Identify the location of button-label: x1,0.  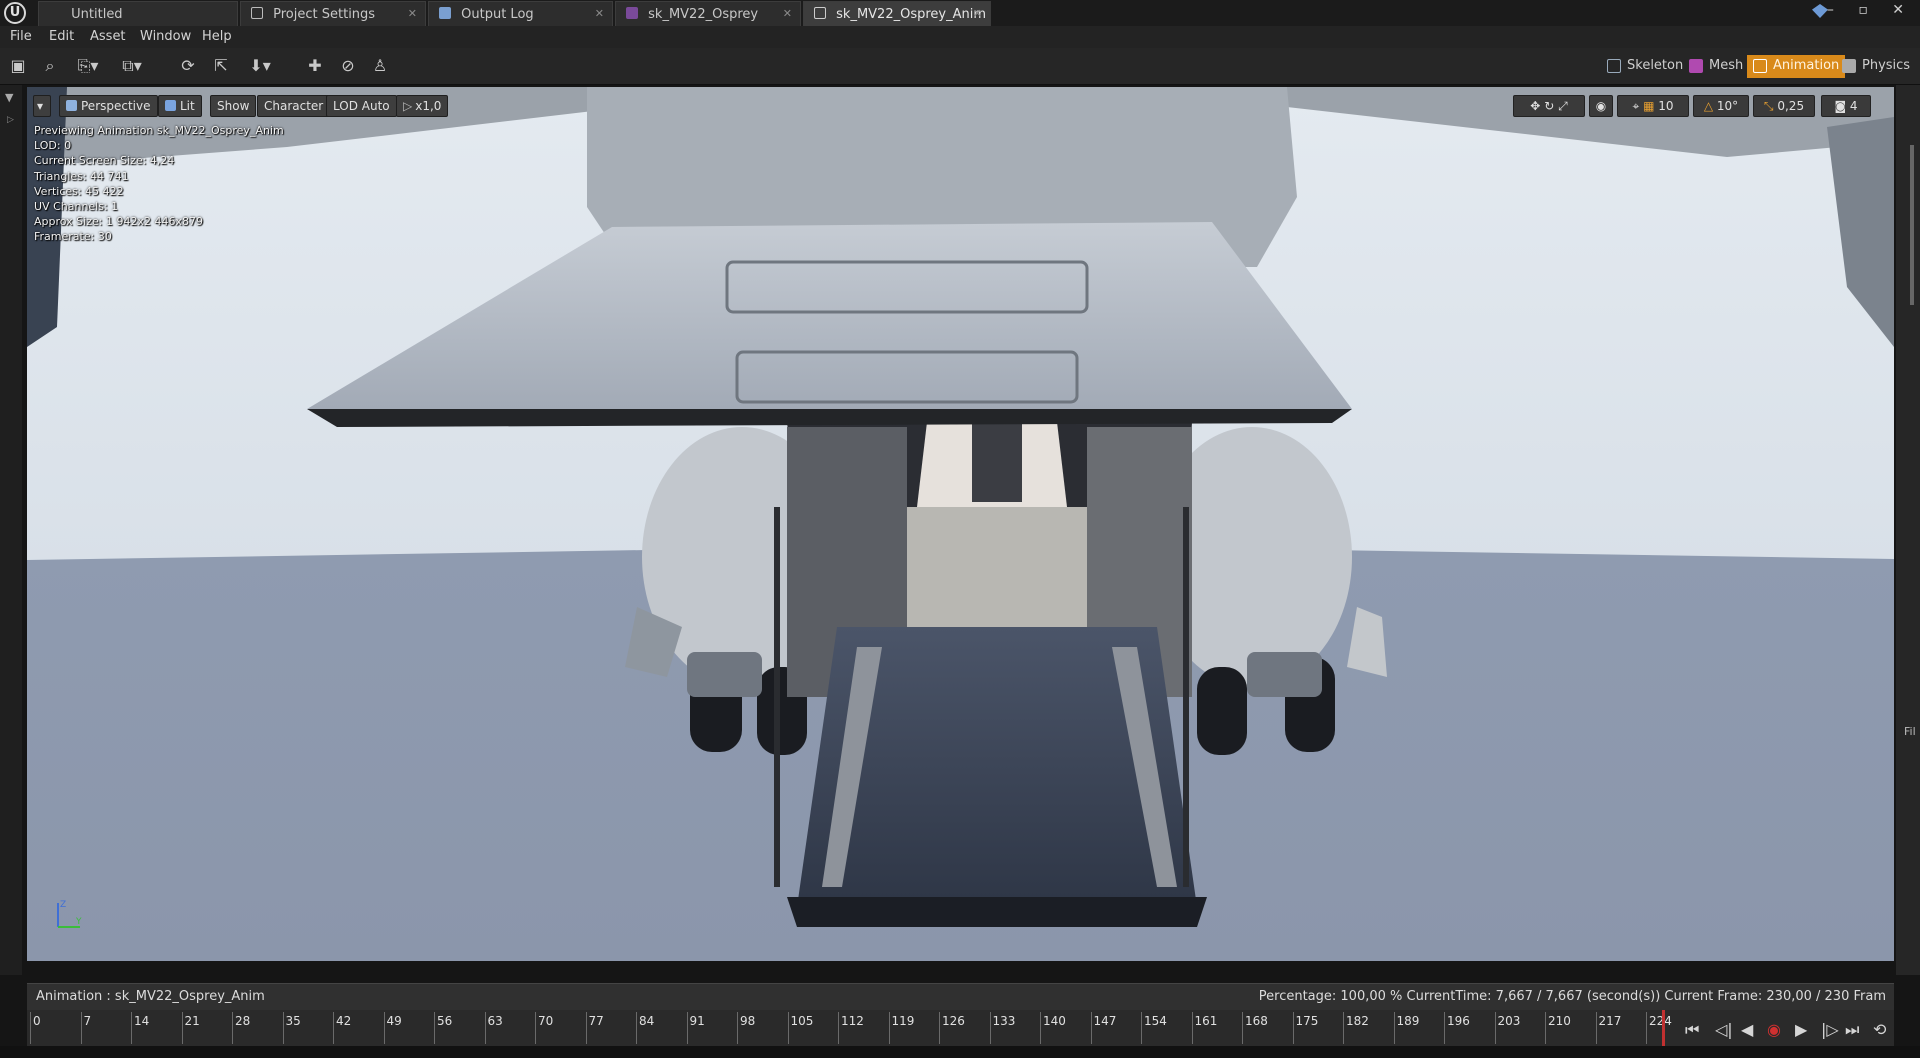
(428, 106).